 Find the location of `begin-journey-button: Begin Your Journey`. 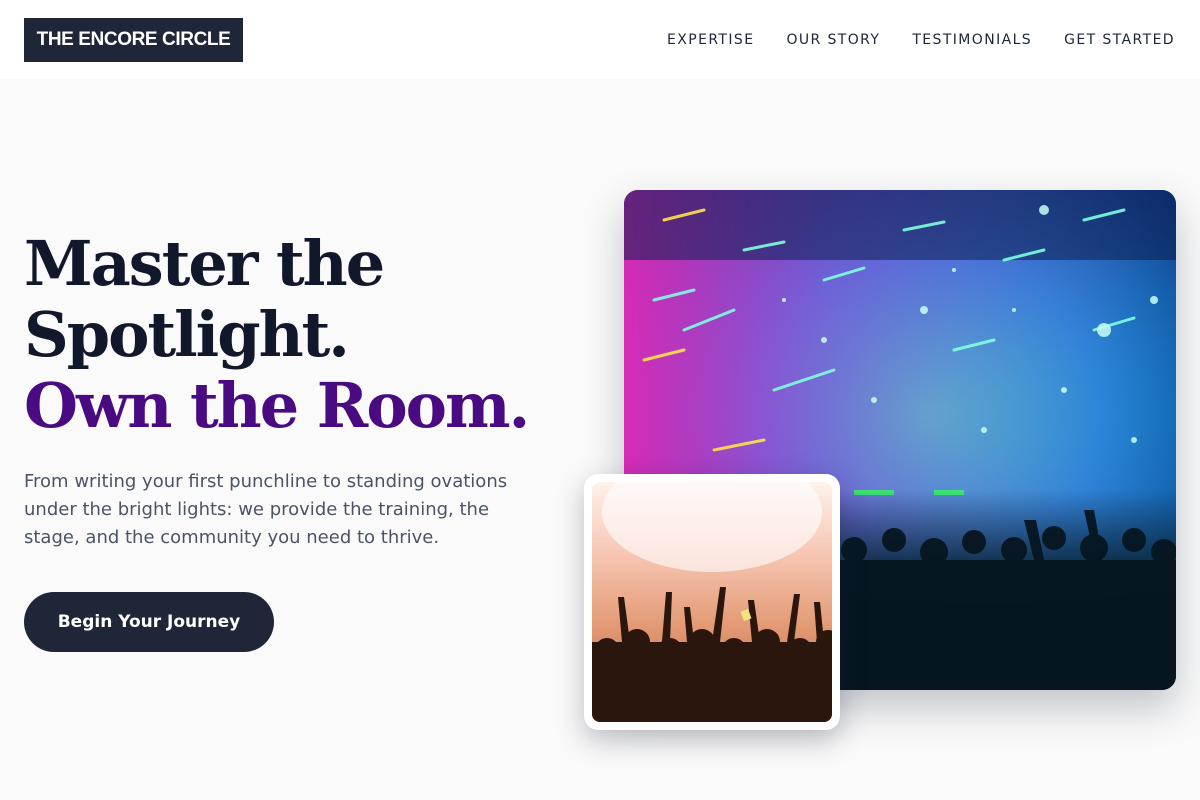

begin-journey-button: Begin Your Journey is located at coordinates (149, 622).